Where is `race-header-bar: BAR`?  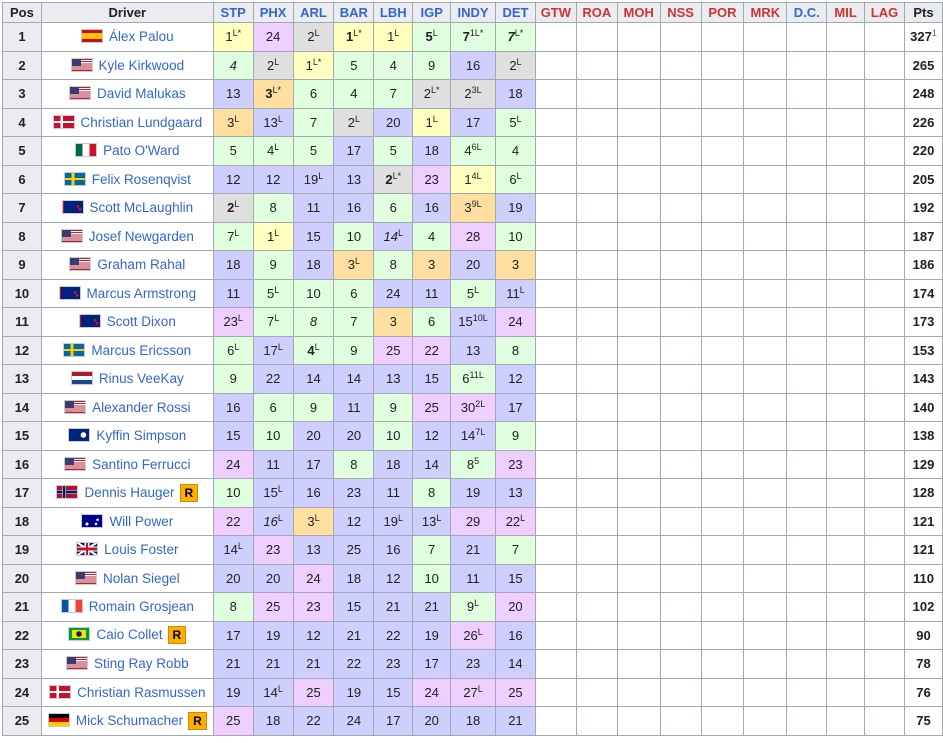
race-header-bar: BAR is located at coordinates (354, 12).